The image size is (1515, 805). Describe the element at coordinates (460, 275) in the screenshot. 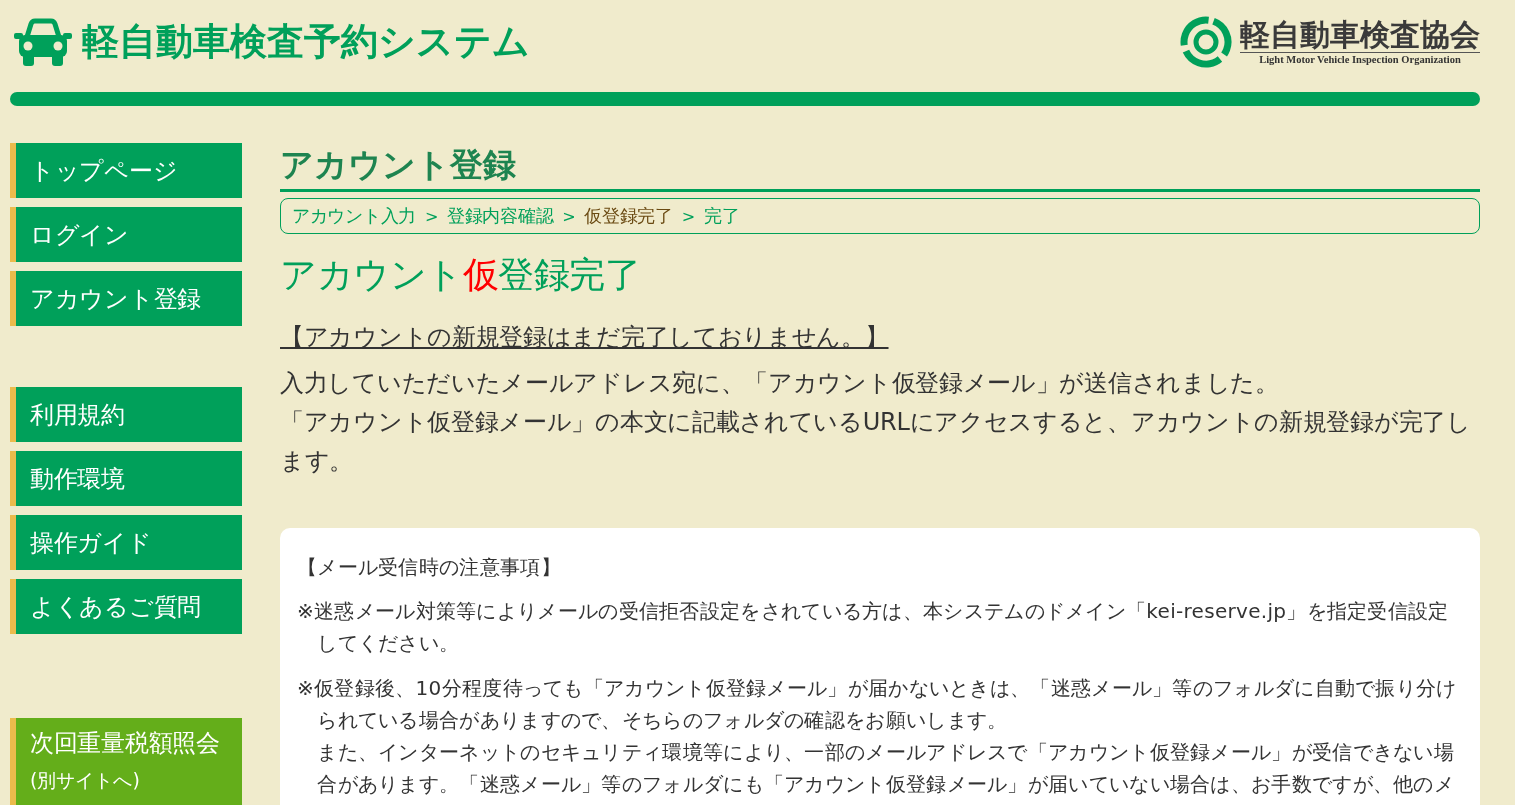

I see `status-title: アカウント 仮登録完了` at that location.